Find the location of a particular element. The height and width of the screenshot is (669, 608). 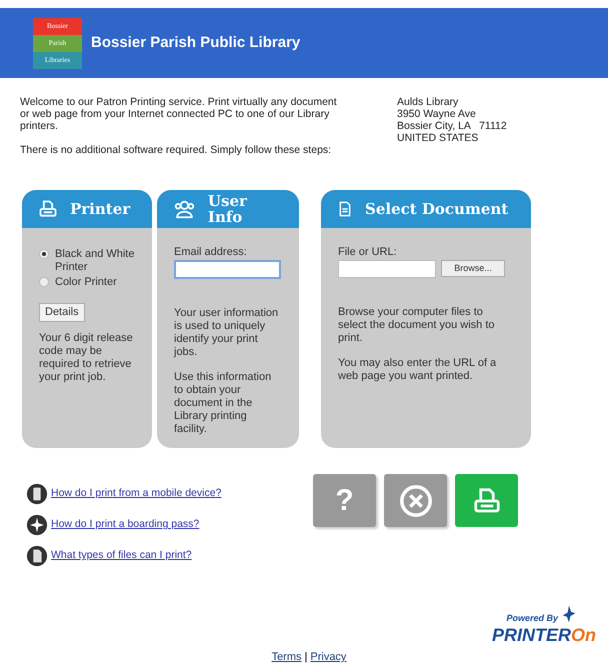

footer-link: Privacy is located at coordinates (328, 657).